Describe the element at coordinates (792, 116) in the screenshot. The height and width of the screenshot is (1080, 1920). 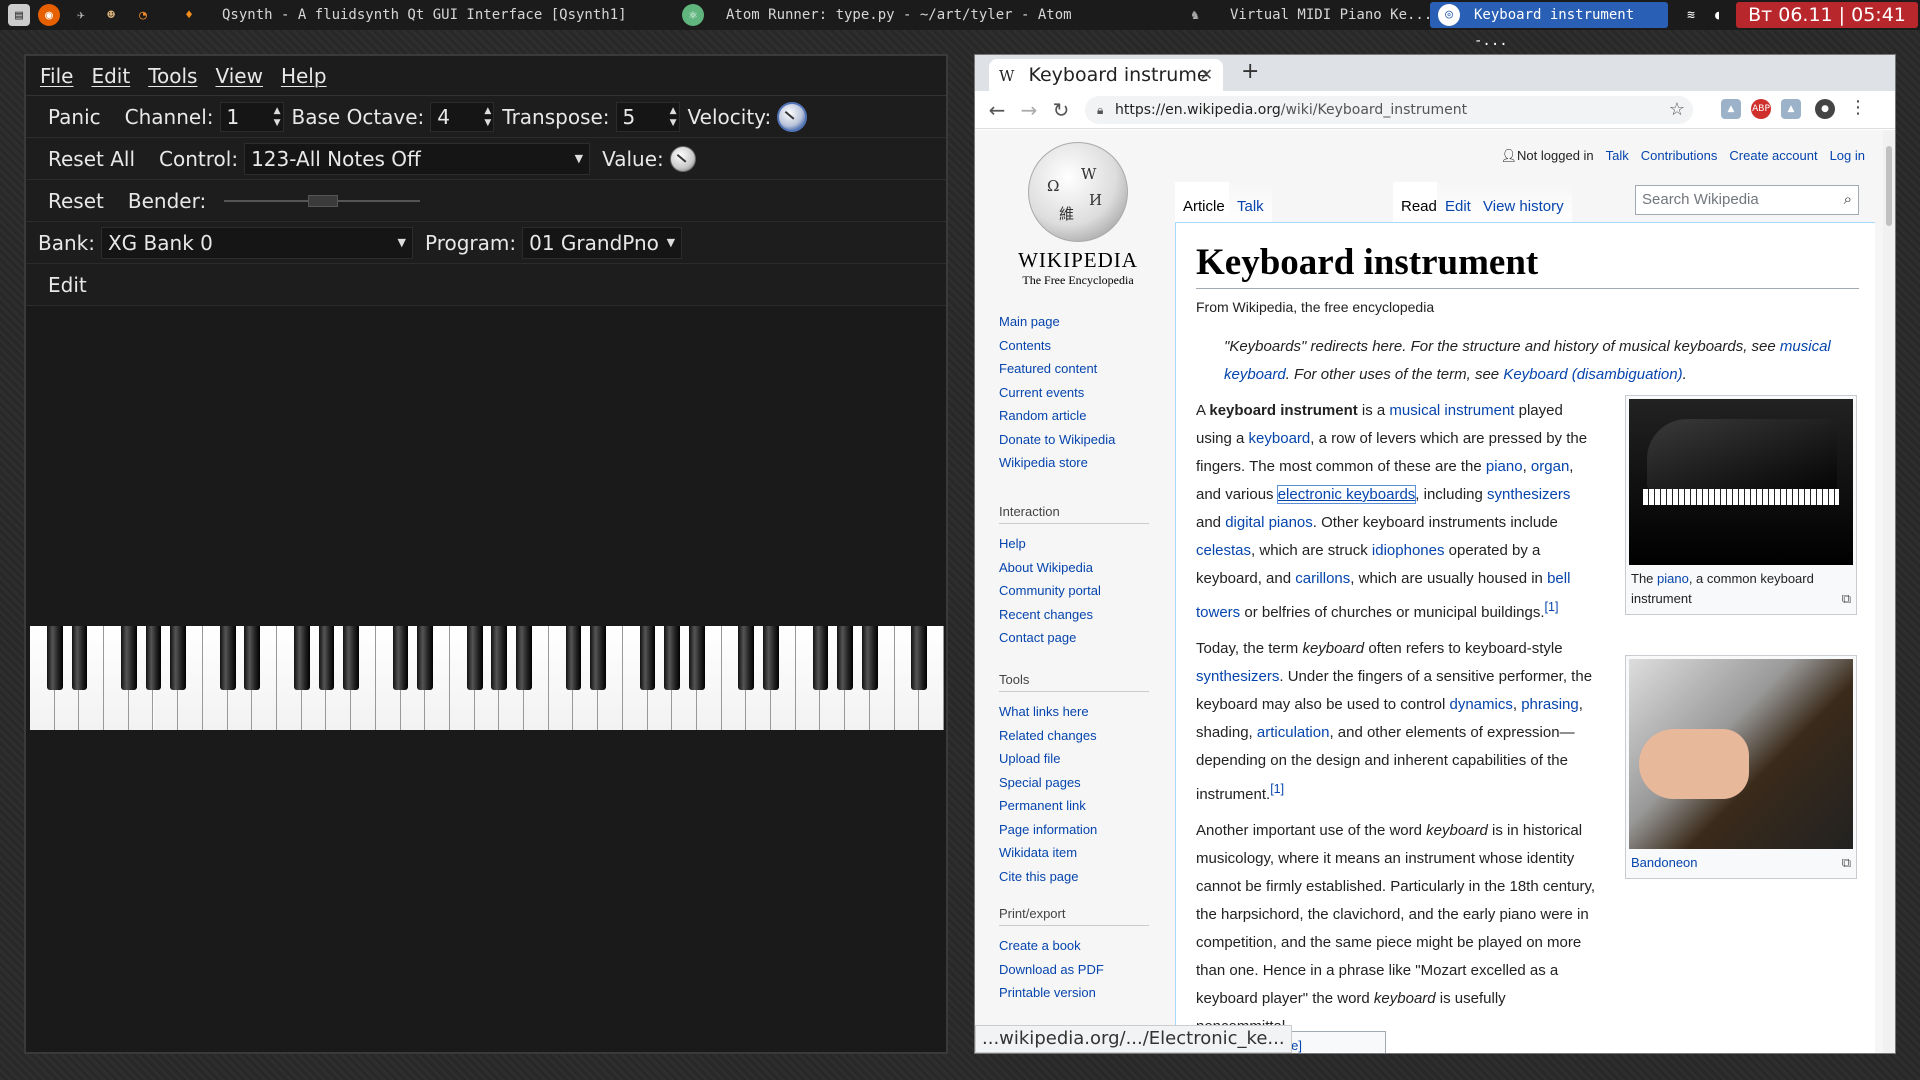
I see `velocity-knob` at that location.